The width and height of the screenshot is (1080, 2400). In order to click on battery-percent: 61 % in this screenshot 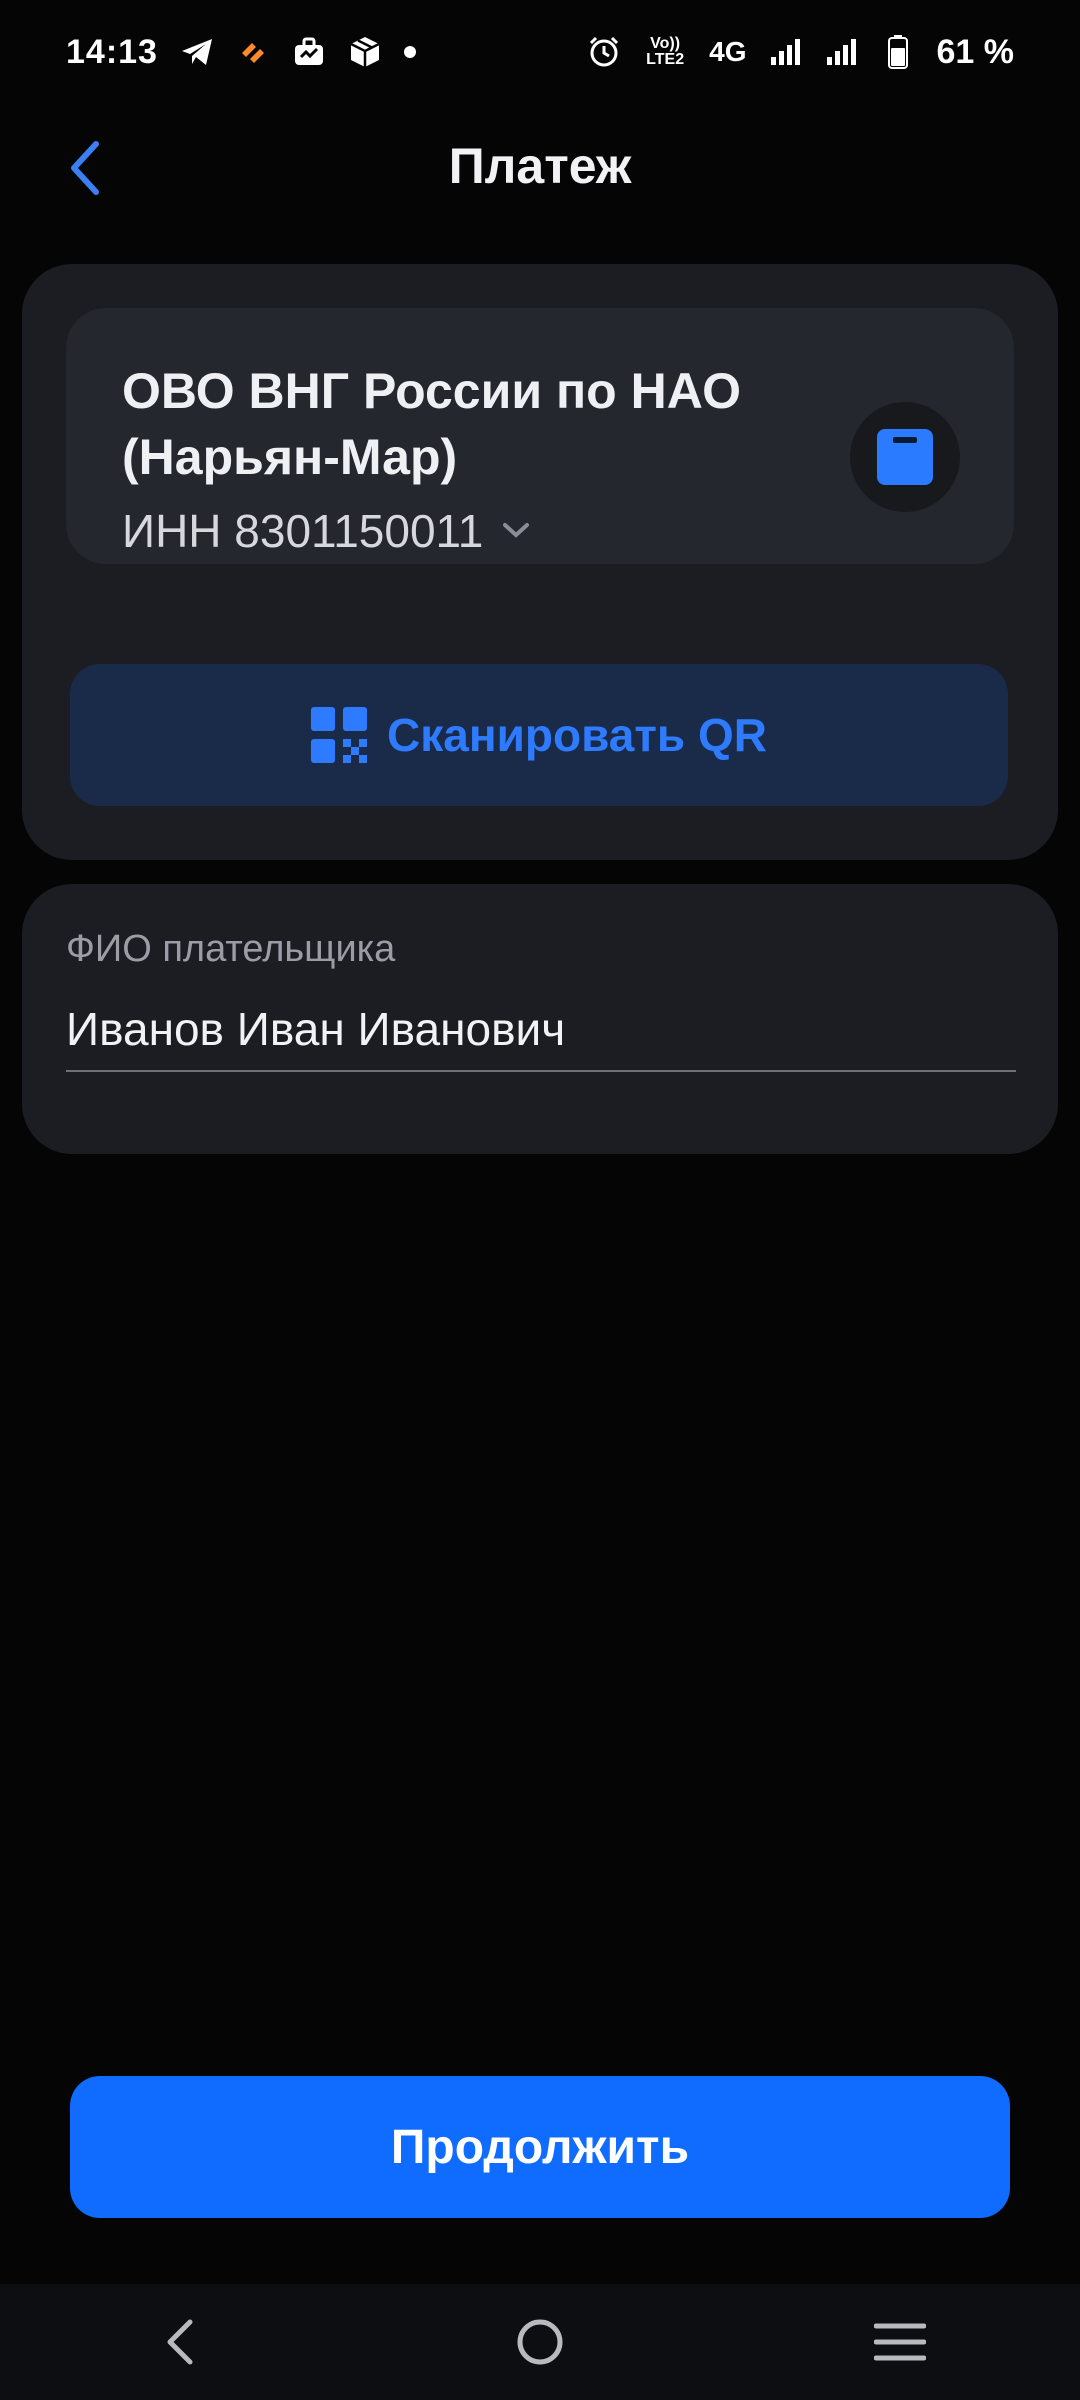, I will do `click(975, 51)`.